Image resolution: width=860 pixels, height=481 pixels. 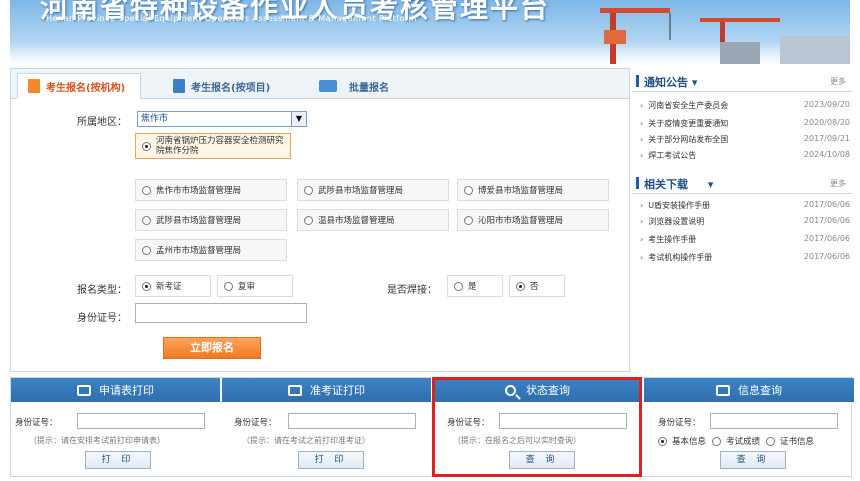 What do you see at coordinates (247, 287) in the screenshot?
I see `type-renew-label: 复审` at bounding box center [247, 287].